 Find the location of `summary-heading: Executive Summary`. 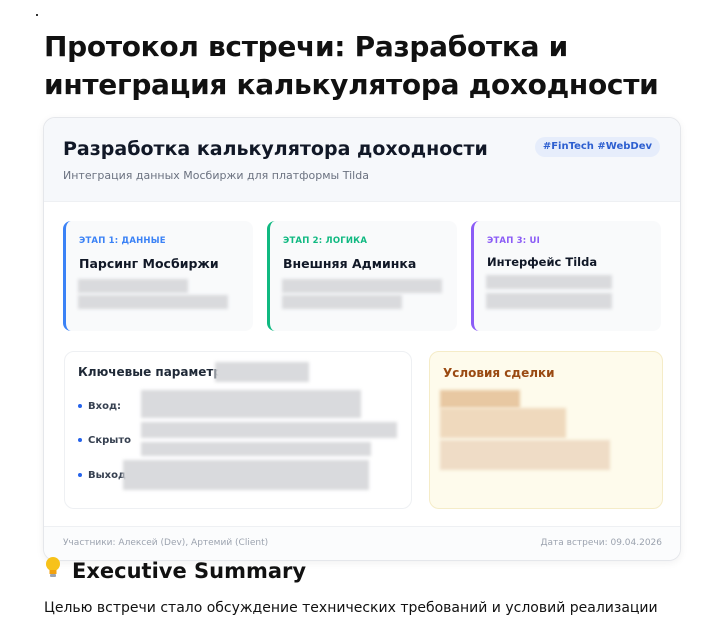

summary-heading: Executive Summary is located at coordinates (175, 569).